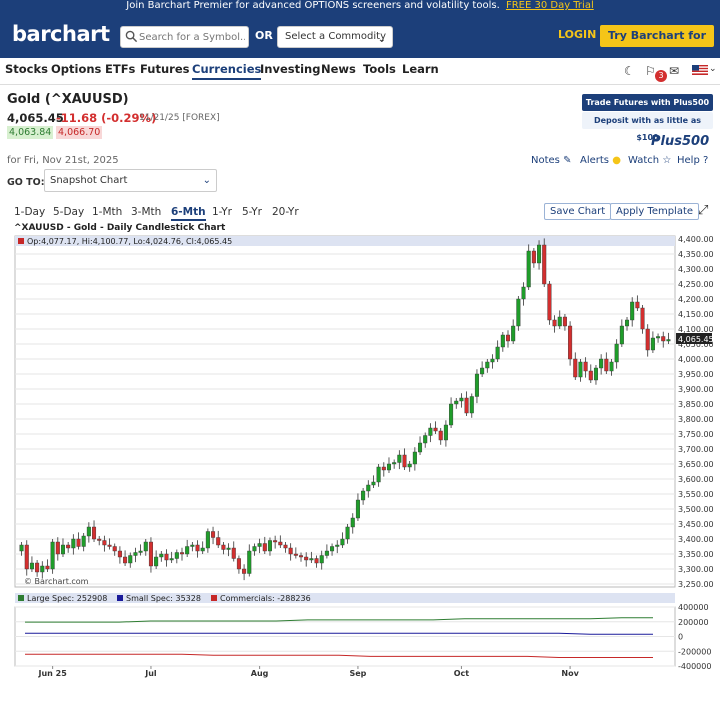 This screenshot has height=702, width=720. Describe the element at coordinates (696, 419) in the screenshot. I see `price-tick-label: 3,800.00` at that location.